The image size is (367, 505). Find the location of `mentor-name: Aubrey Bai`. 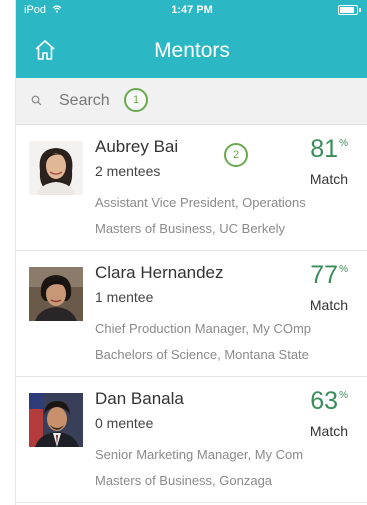

mentor-name: Aubrey Bai is located at coordinates (137, 146).